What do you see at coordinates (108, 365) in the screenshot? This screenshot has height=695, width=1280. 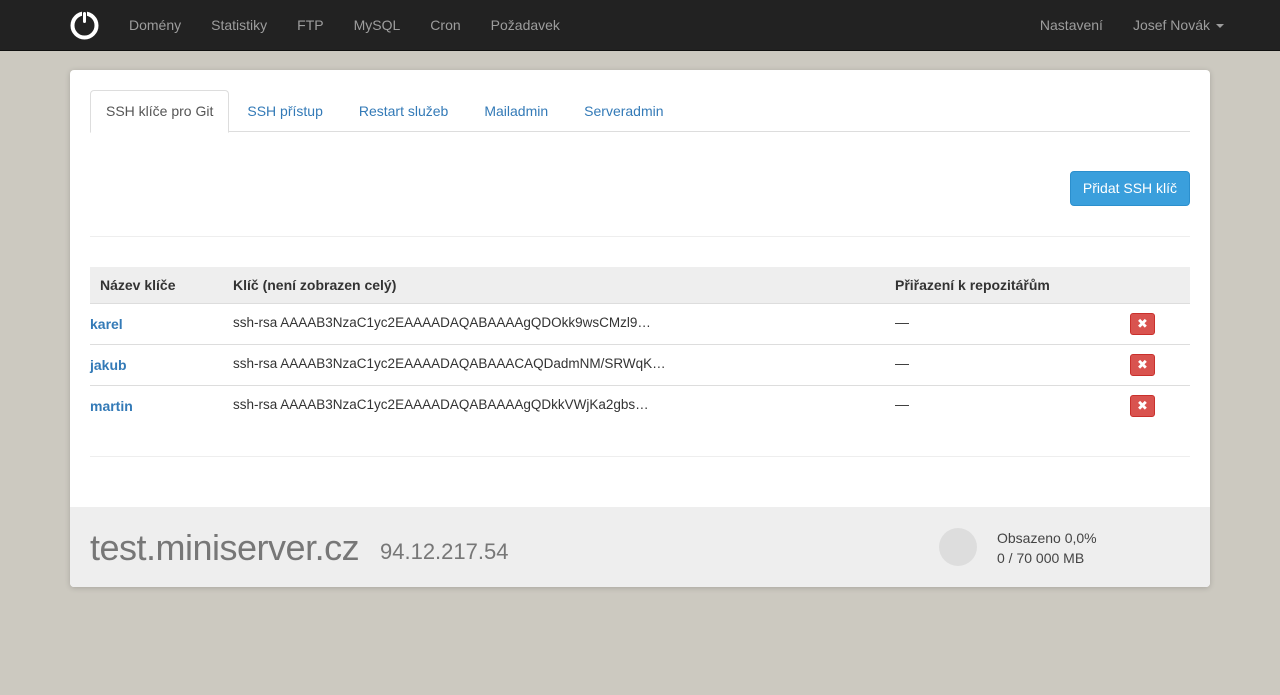 I see `key-name-link: jakub` at bounding box center [108, 365].